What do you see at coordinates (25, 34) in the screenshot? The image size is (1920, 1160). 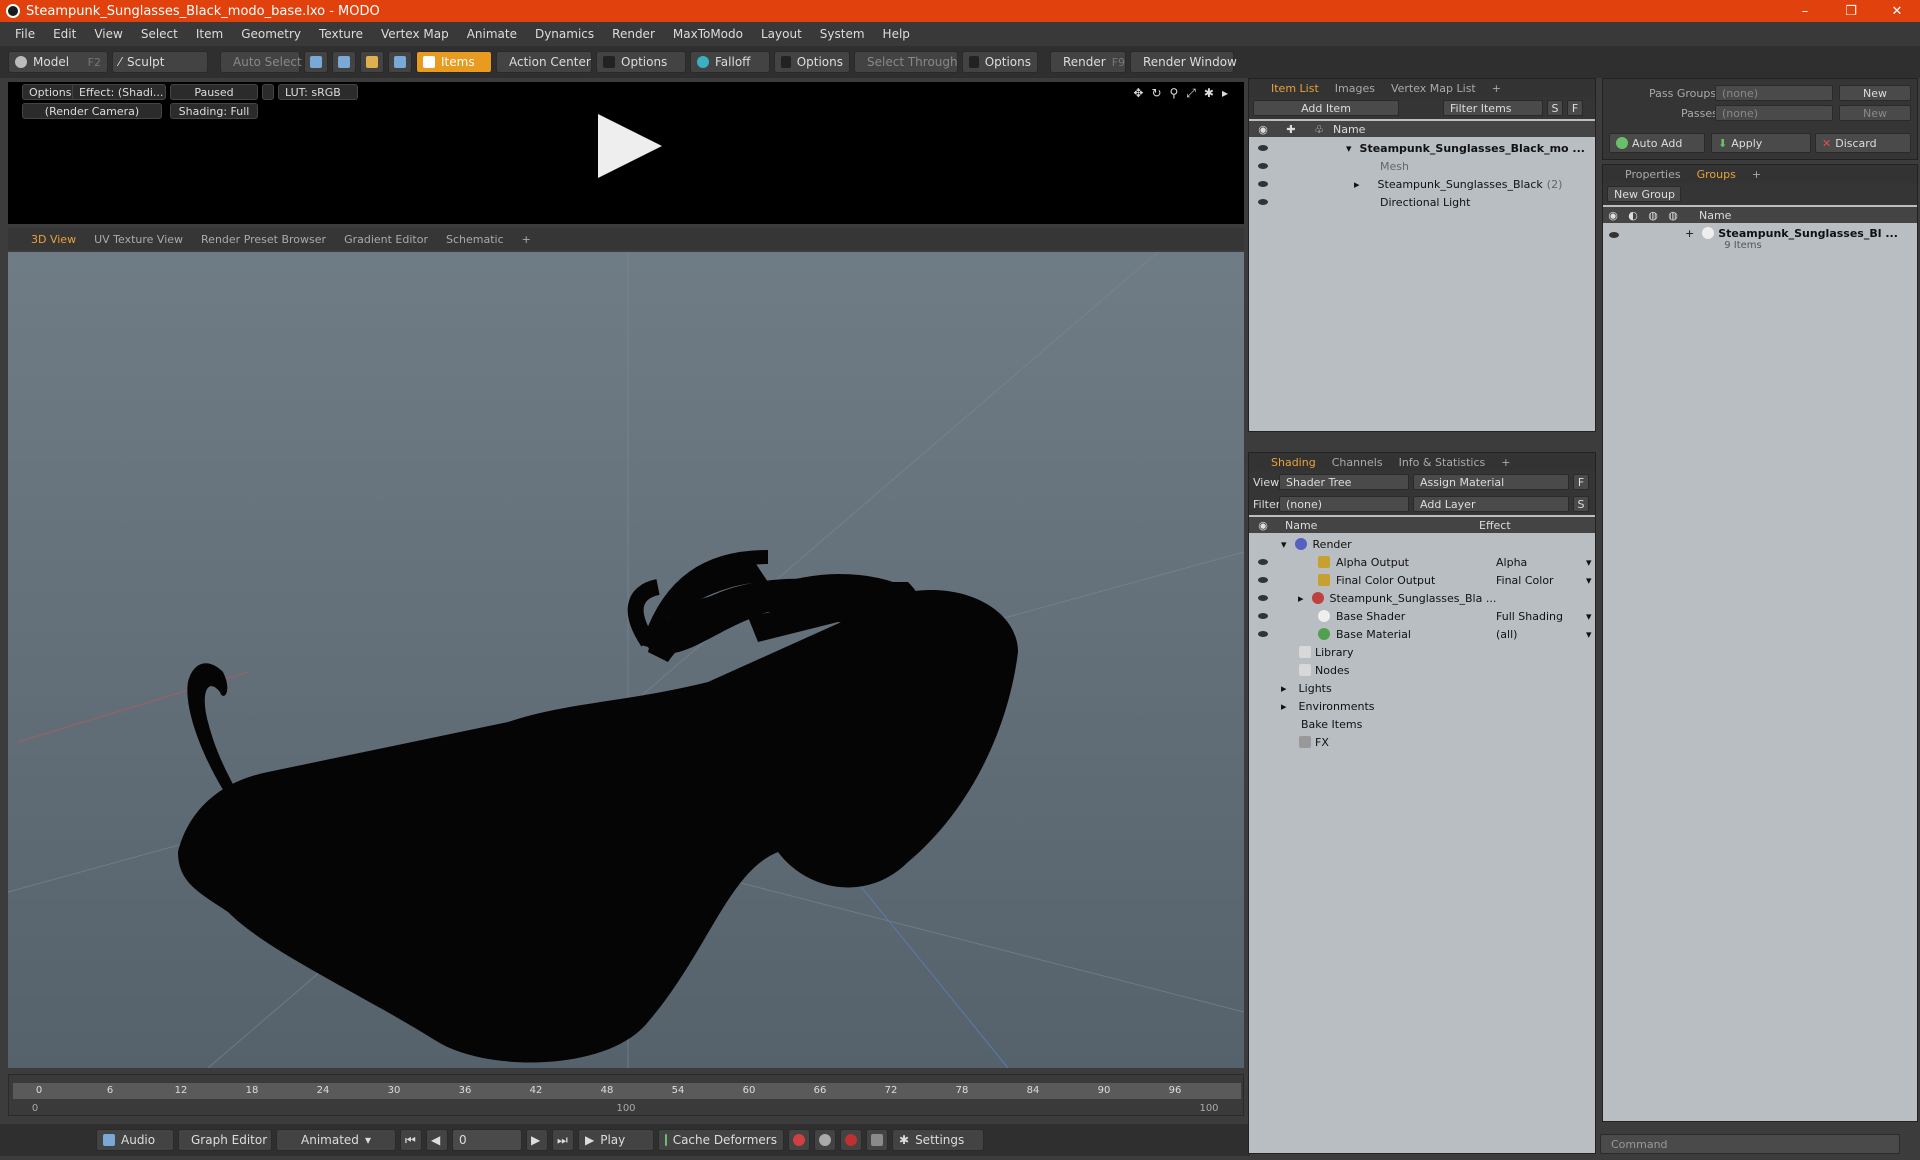 I see `menu-file: File` at bounding box center [25, 34].